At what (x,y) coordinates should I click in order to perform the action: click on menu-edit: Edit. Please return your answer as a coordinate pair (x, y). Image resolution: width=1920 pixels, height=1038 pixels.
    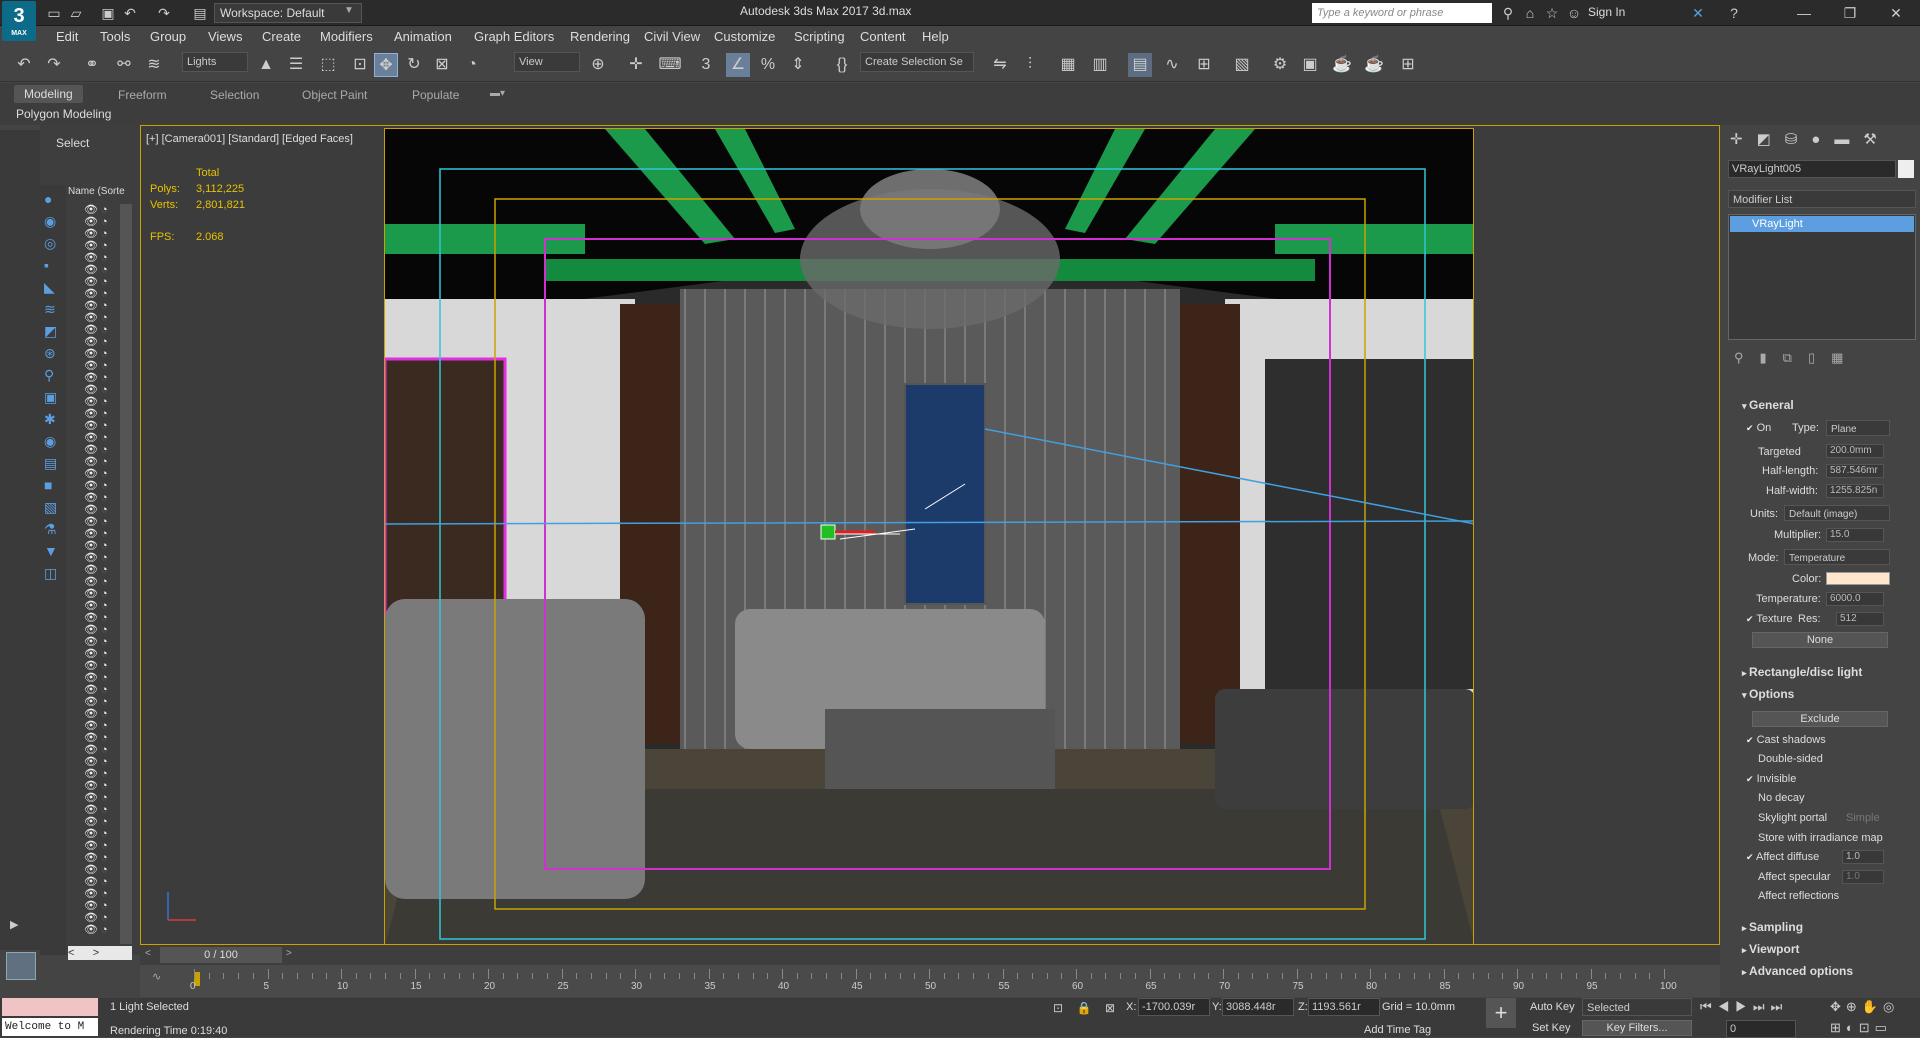
    Looking at the image, I should click on (67, 36).